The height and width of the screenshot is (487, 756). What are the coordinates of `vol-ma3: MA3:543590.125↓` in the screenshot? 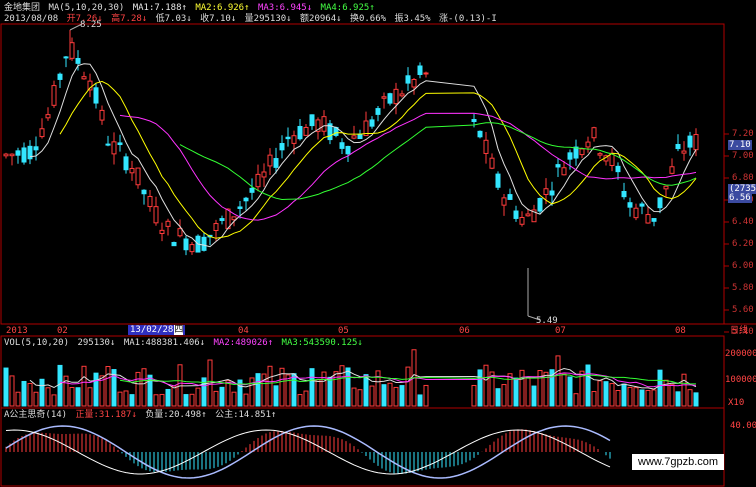 It's located at (322, 343).